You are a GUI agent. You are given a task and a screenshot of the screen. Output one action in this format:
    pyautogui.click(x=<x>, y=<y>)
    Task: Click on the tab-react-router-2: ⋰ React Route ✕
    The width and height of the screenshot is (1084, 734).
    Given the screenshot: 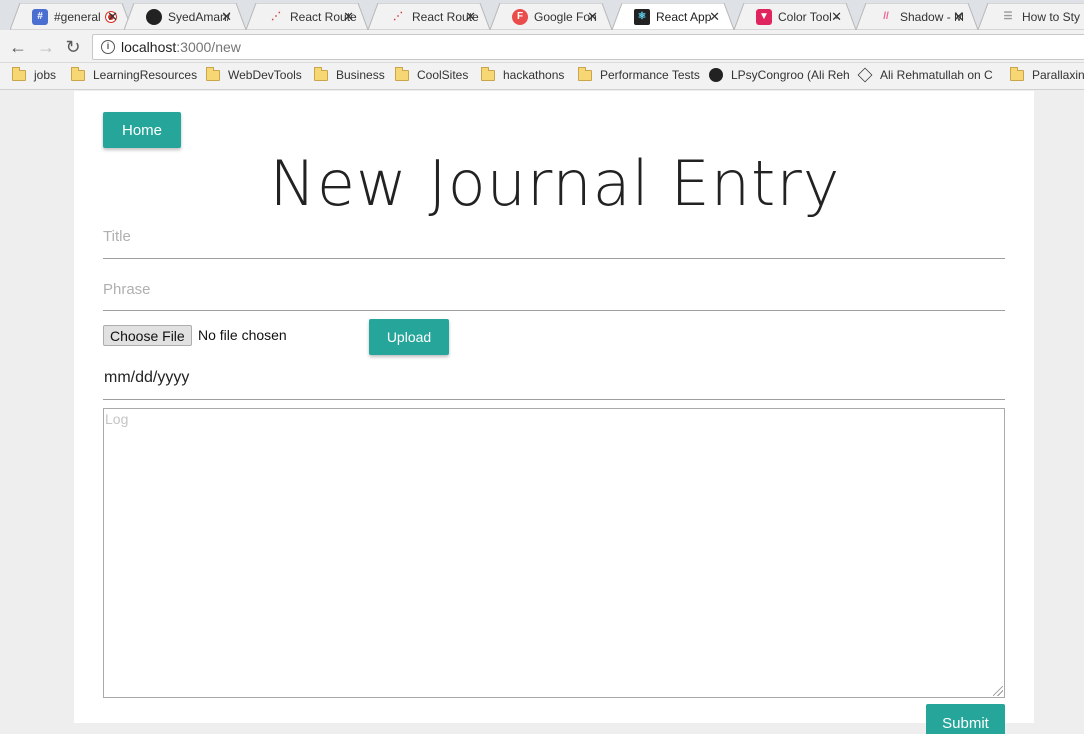 What is the action you would take?
    pyautogui.click(x=429, y=16)
    